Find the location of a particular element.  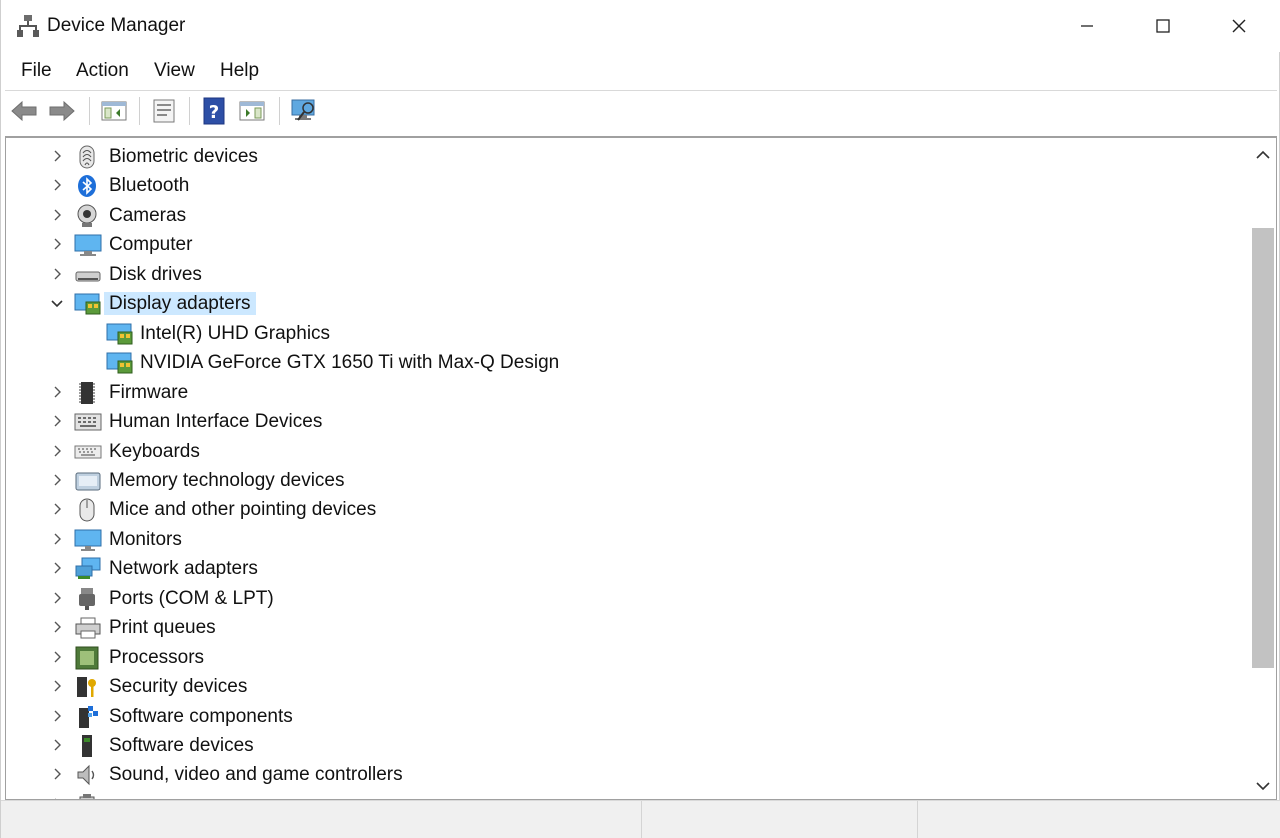

vertical-scrollbar is located at coordinates (1262, 468).